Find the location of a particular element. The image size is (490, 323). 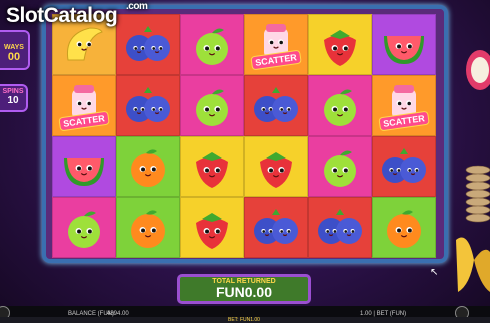

bet-footer: BET: FUN1.00 is located at coordinates (245, 320).